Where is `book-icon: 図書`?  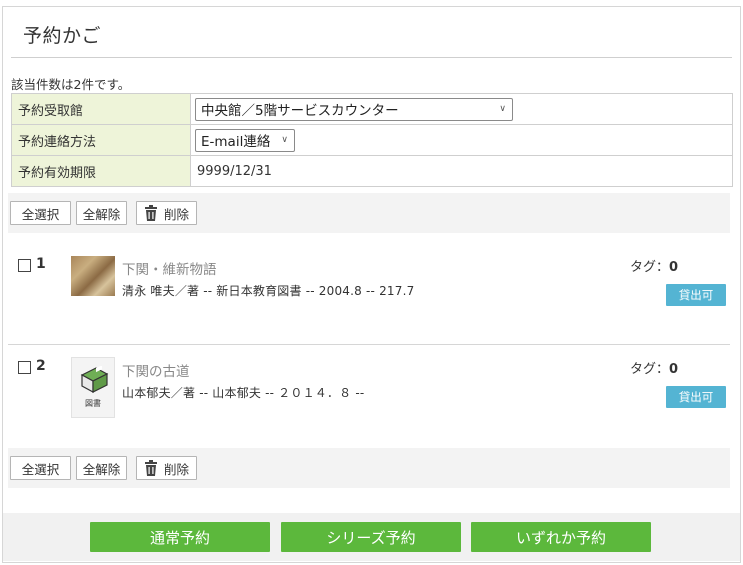
book-icon: 図書 is located at coordinates (93, 387).